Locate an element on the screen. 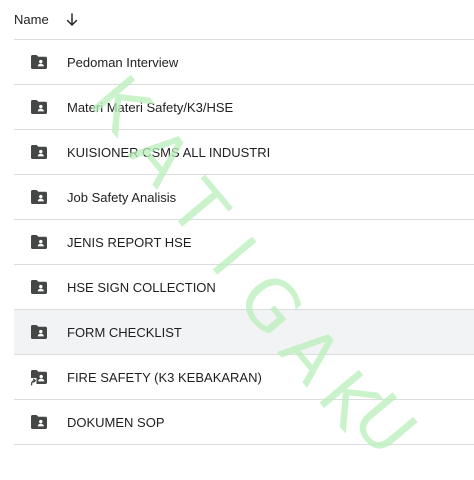 Image resolution: width=474 pixels, height=480 pixels. item-label: DOKUMEN SOP is located at coordinates (116, 422).